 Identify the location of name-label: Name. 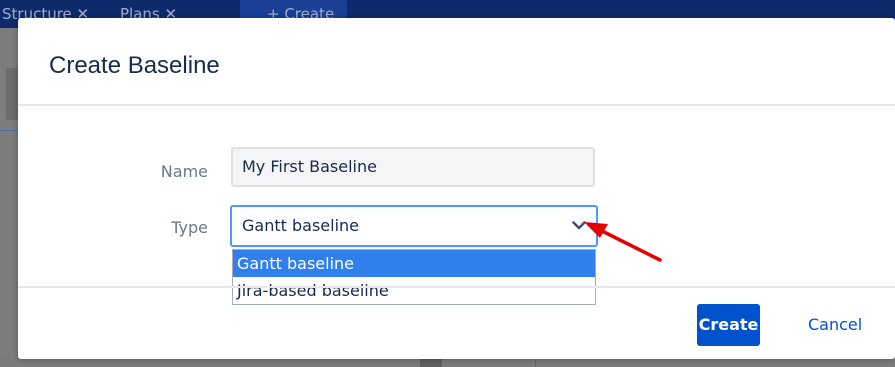
(184, 171).